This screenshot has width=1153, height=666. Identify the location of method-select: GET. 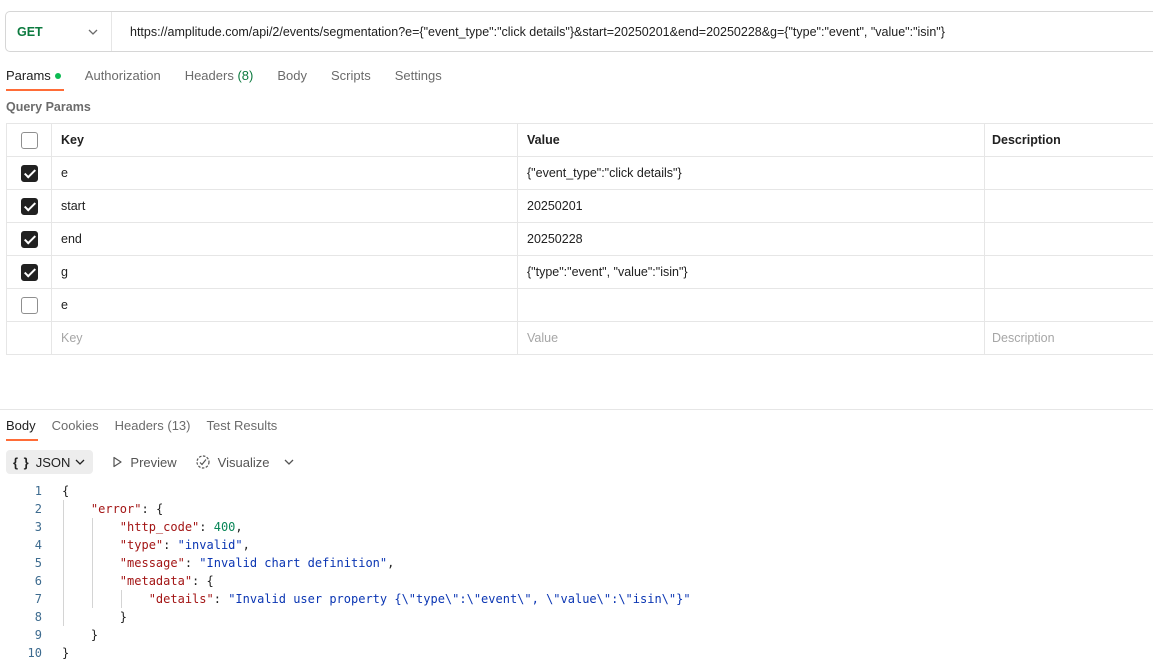
(59, 31).